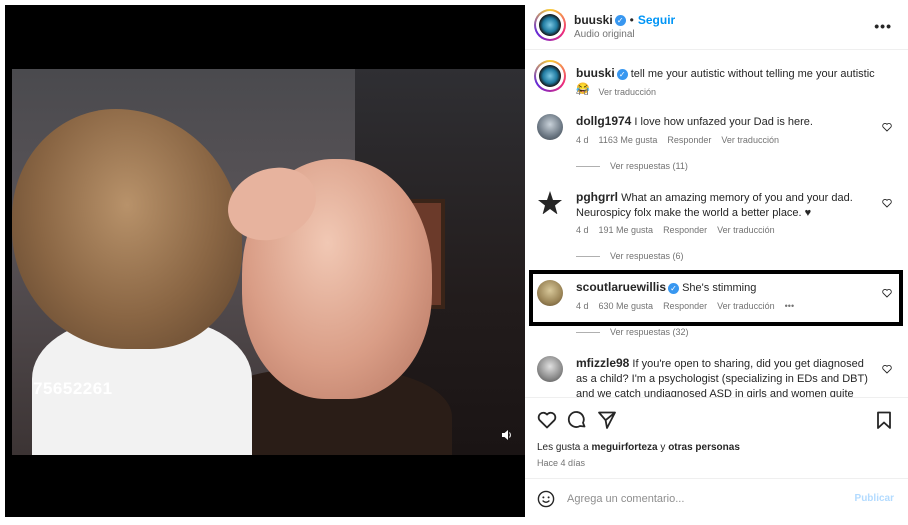 This screenshot has height=525, width=908. Describe the element at coordinates (874, 498) in the screenshot. I see `publish-button: Publicar` at that location.